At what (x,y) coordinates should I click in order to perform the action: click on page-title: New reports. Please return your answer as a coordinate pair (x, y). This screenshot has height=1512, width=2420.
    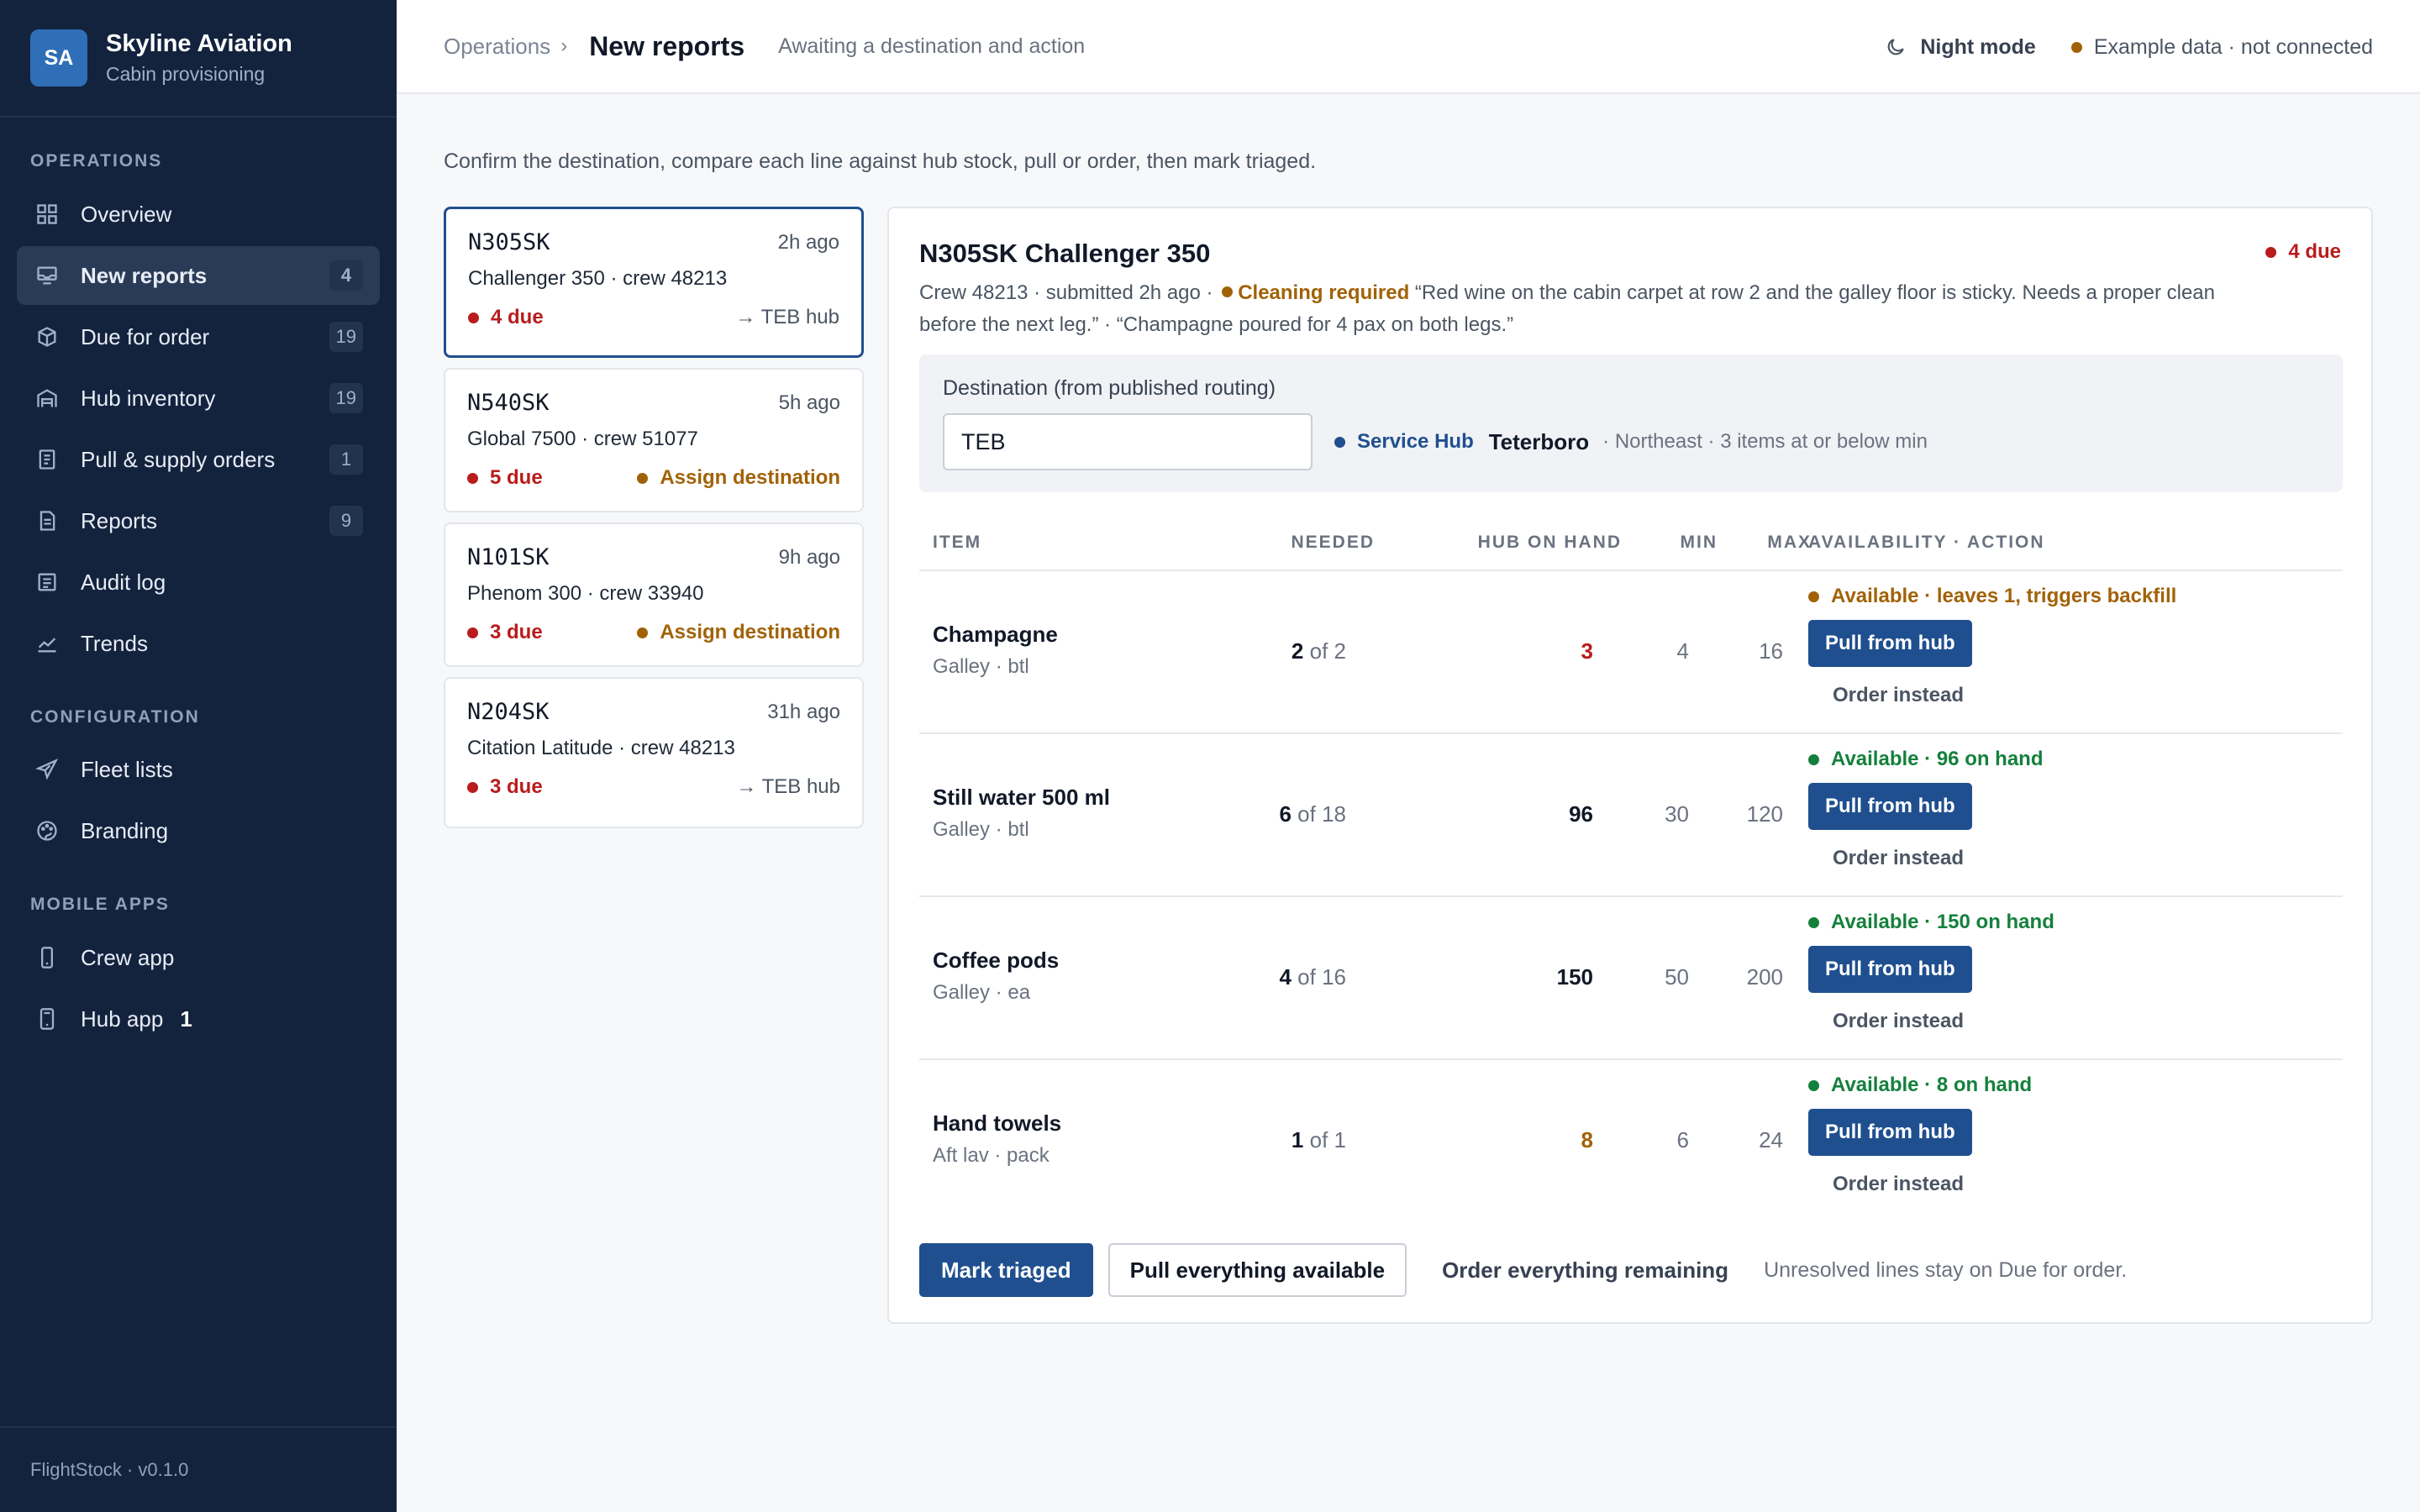
    Looking at the image, I should click on (667, 45).